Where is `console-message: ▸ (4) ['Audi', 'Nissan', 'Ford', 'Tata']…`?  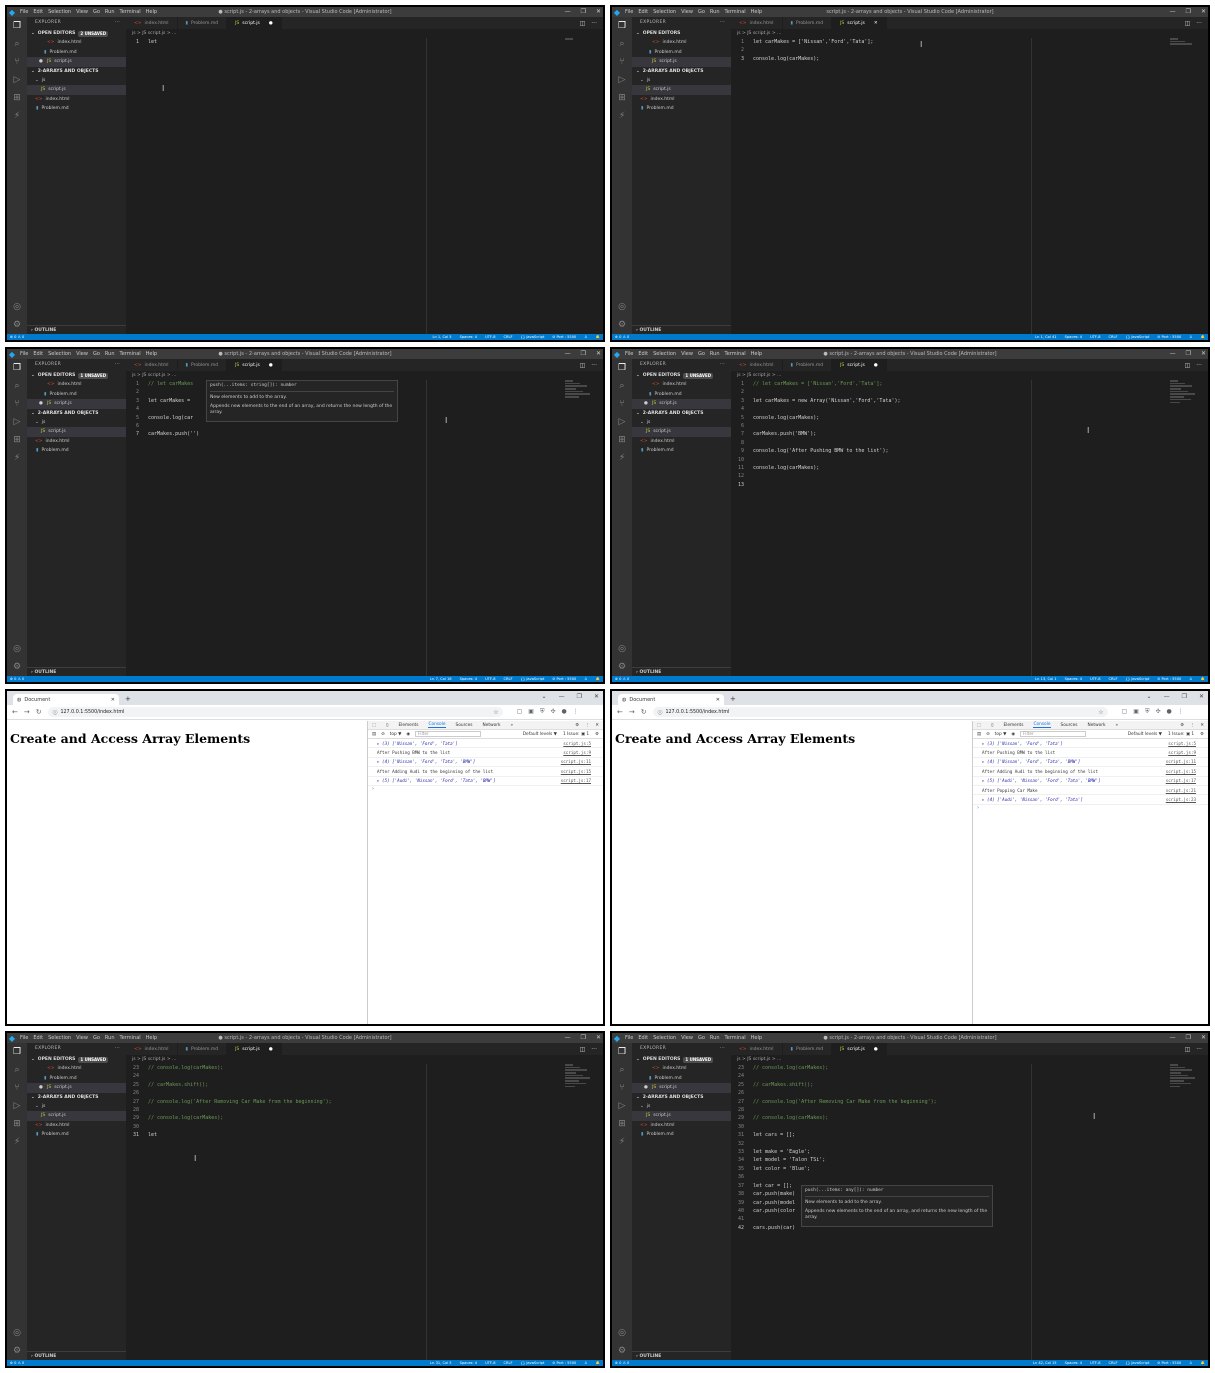 console-message: ▸ (4) ['Audi', 'Nissan', 'Ford', 'Tata']… is located at coordinates (1090, 800).